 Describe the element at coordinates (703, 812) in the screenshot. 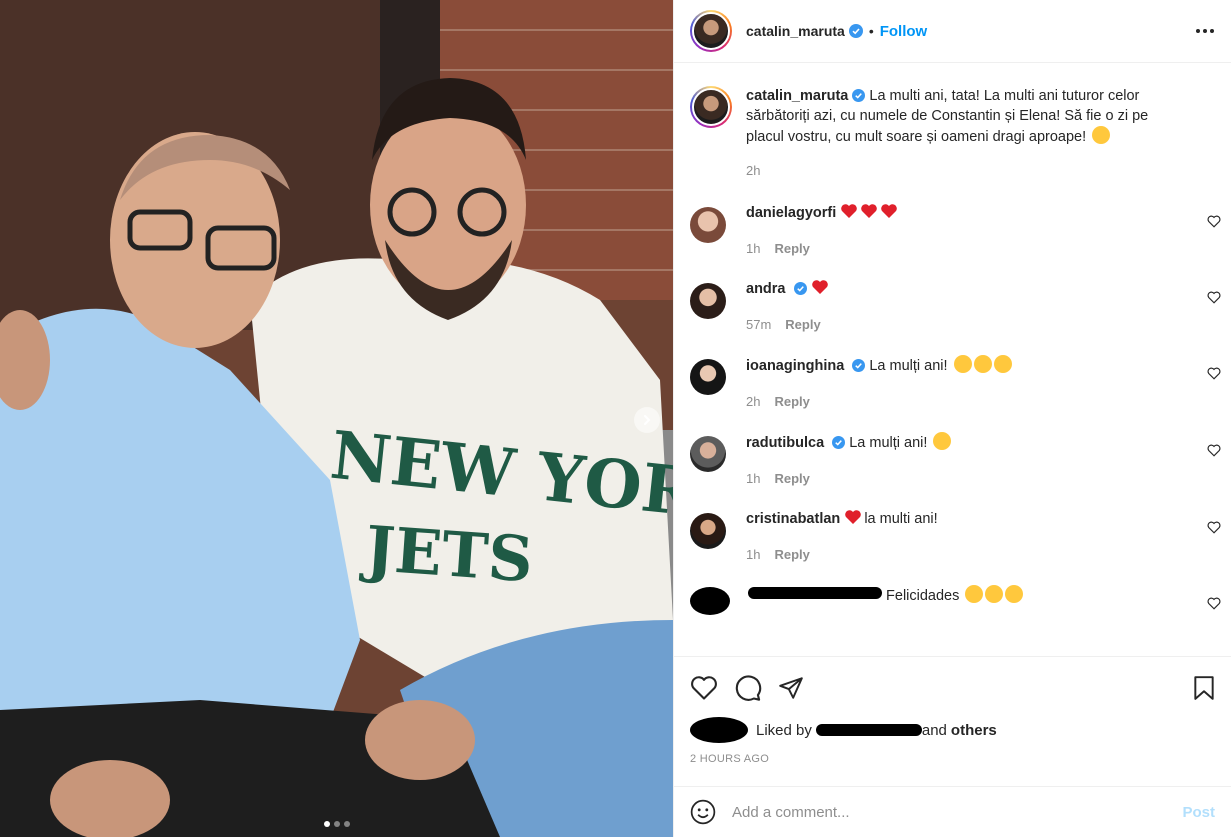

I see `emoji-icon` at that location.